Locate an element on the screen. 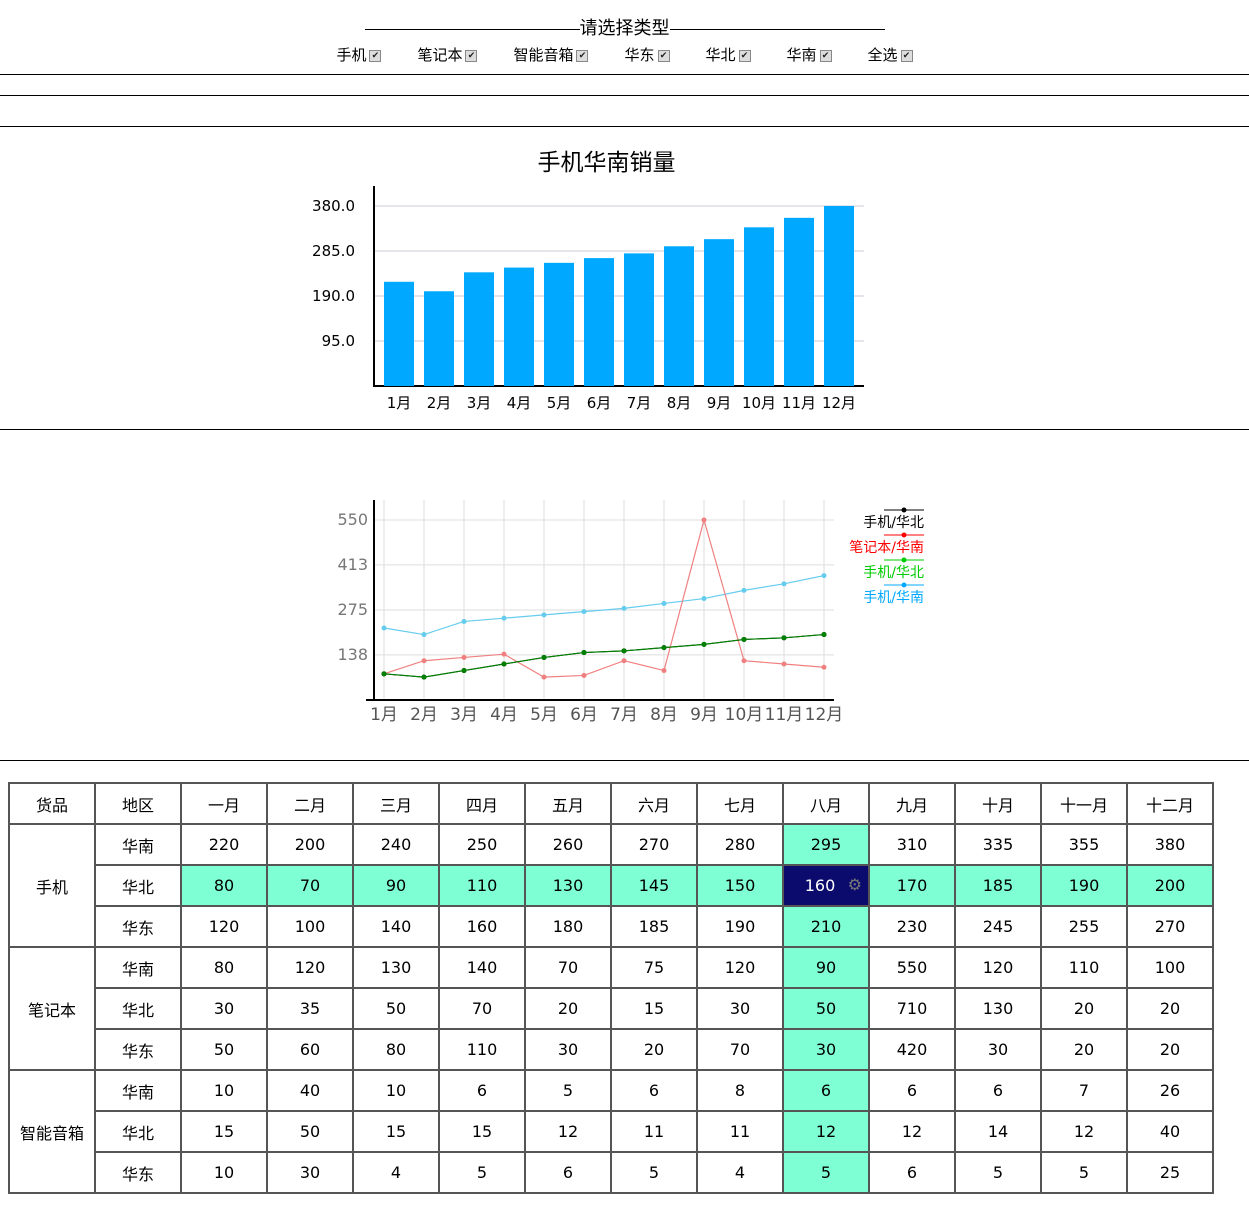 Image resolution: width=1249 pixels, height=1222 pixels. data-cell: 150 is located at coordinates (740, 885).